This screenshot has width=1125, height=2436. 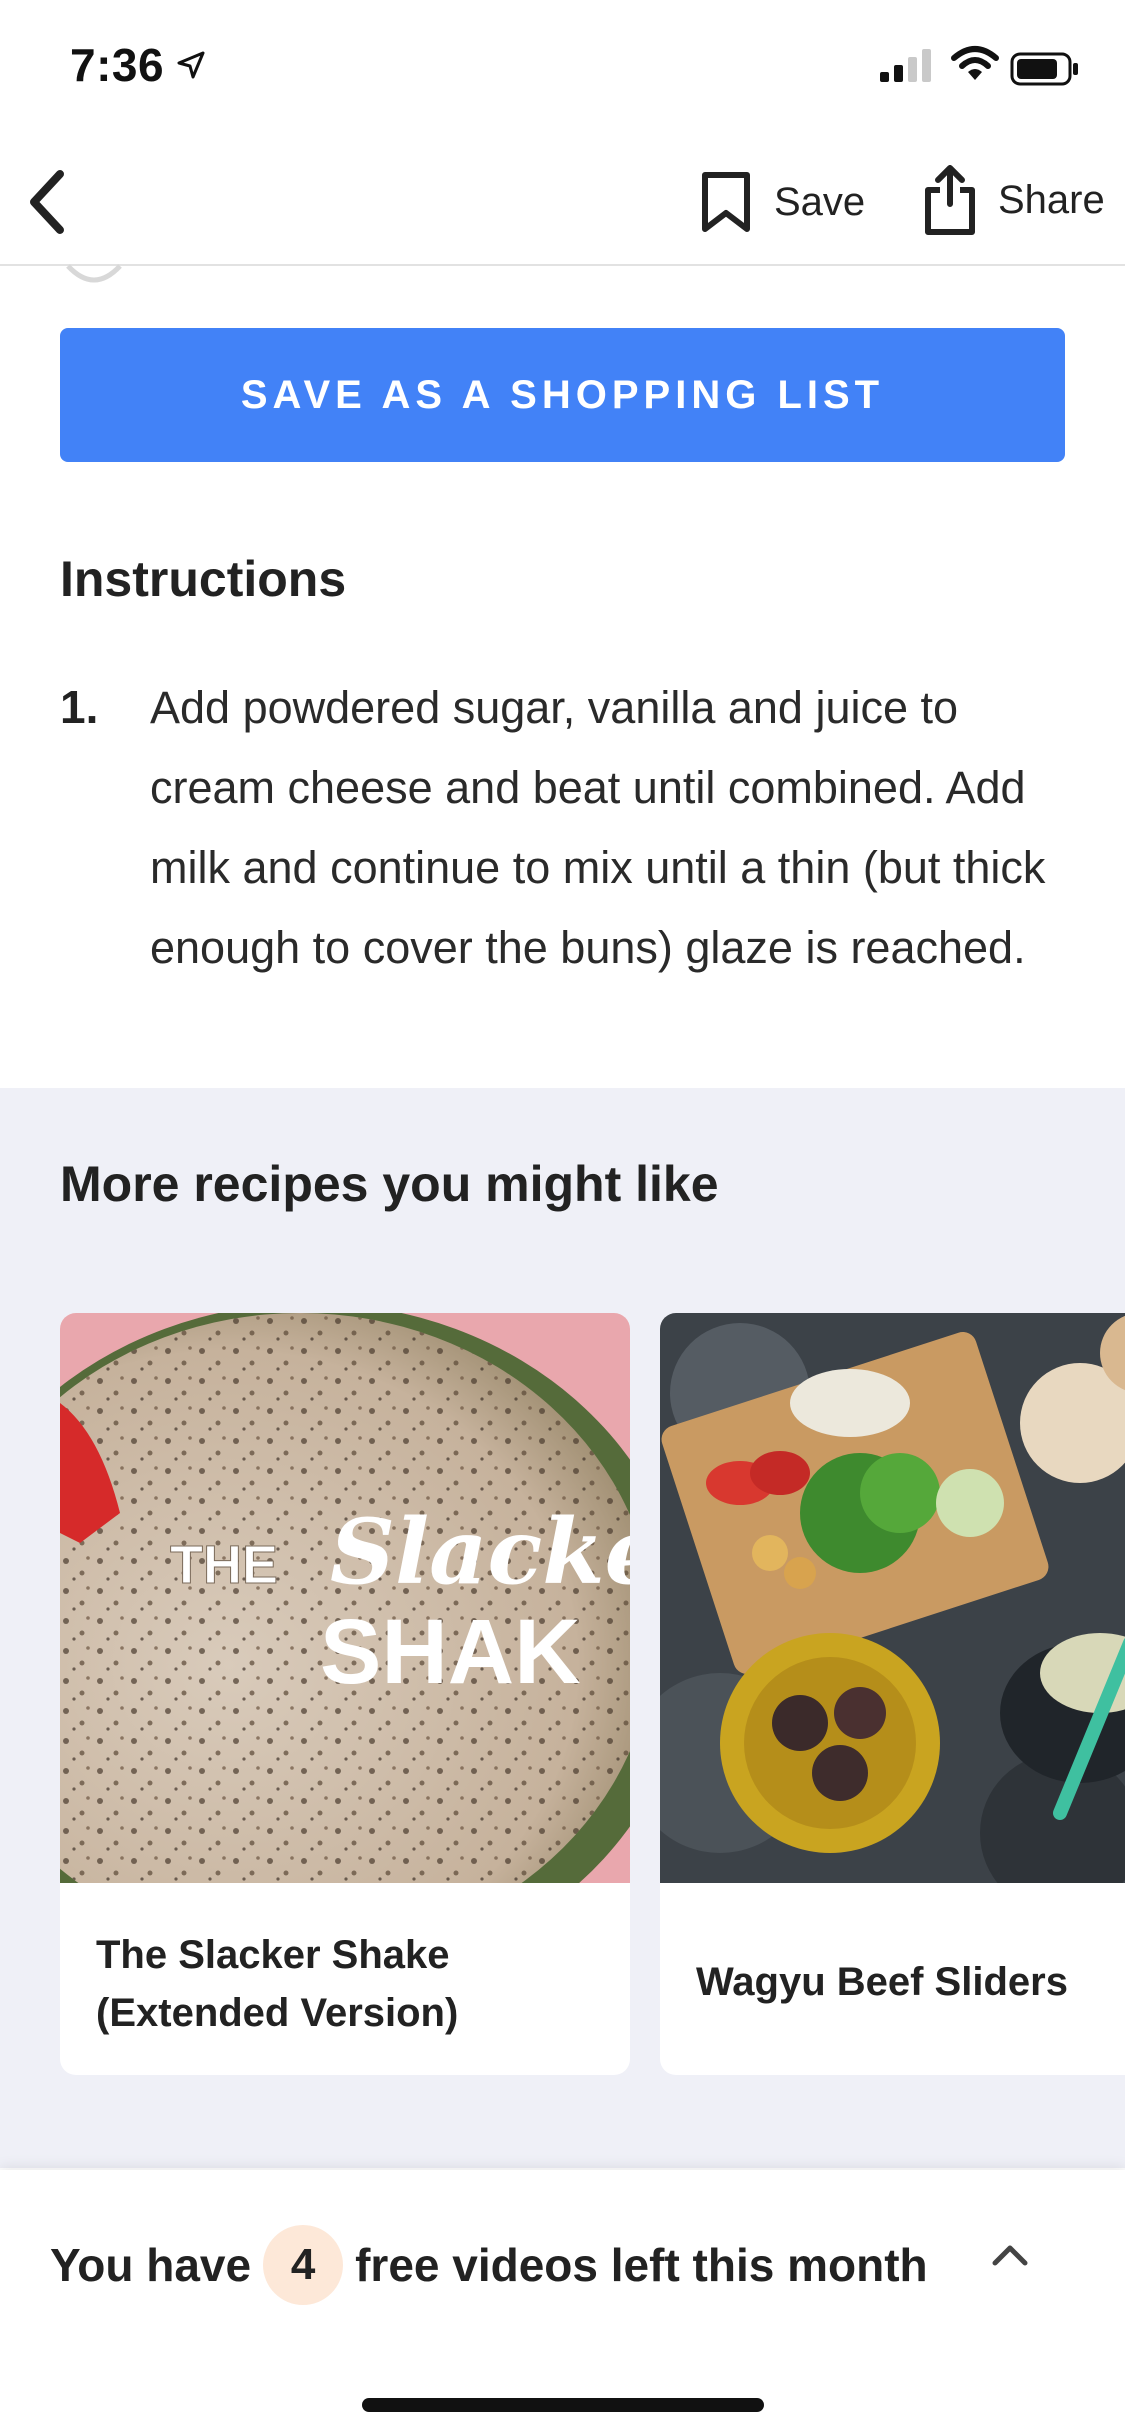 I want to click on back-button, so click(x=46, y=202).